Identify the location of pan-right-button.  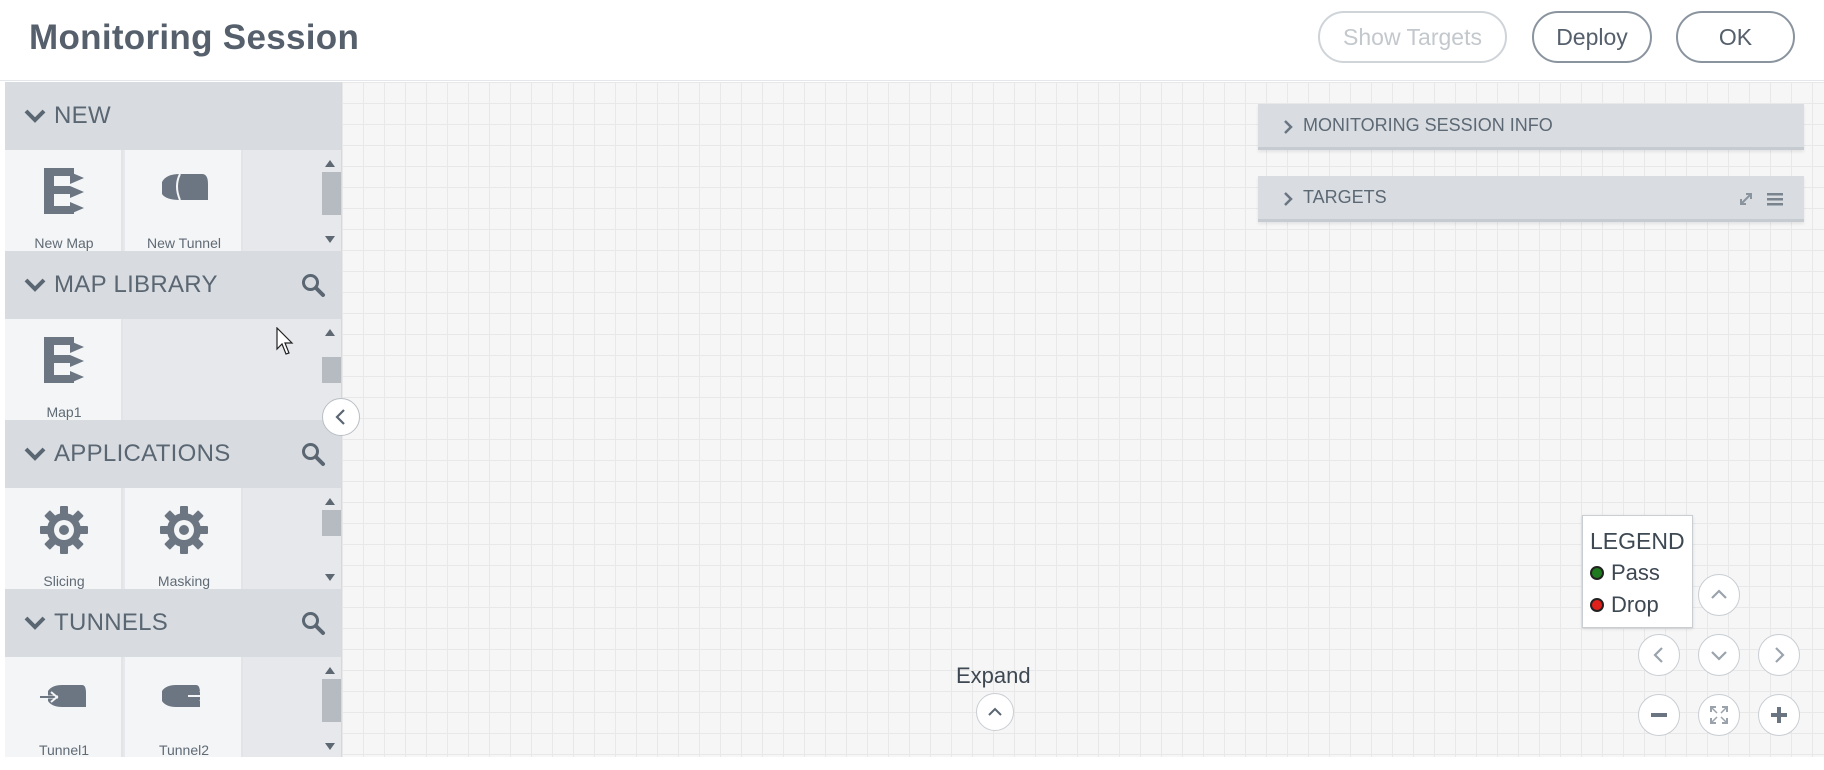
(1779, 655).